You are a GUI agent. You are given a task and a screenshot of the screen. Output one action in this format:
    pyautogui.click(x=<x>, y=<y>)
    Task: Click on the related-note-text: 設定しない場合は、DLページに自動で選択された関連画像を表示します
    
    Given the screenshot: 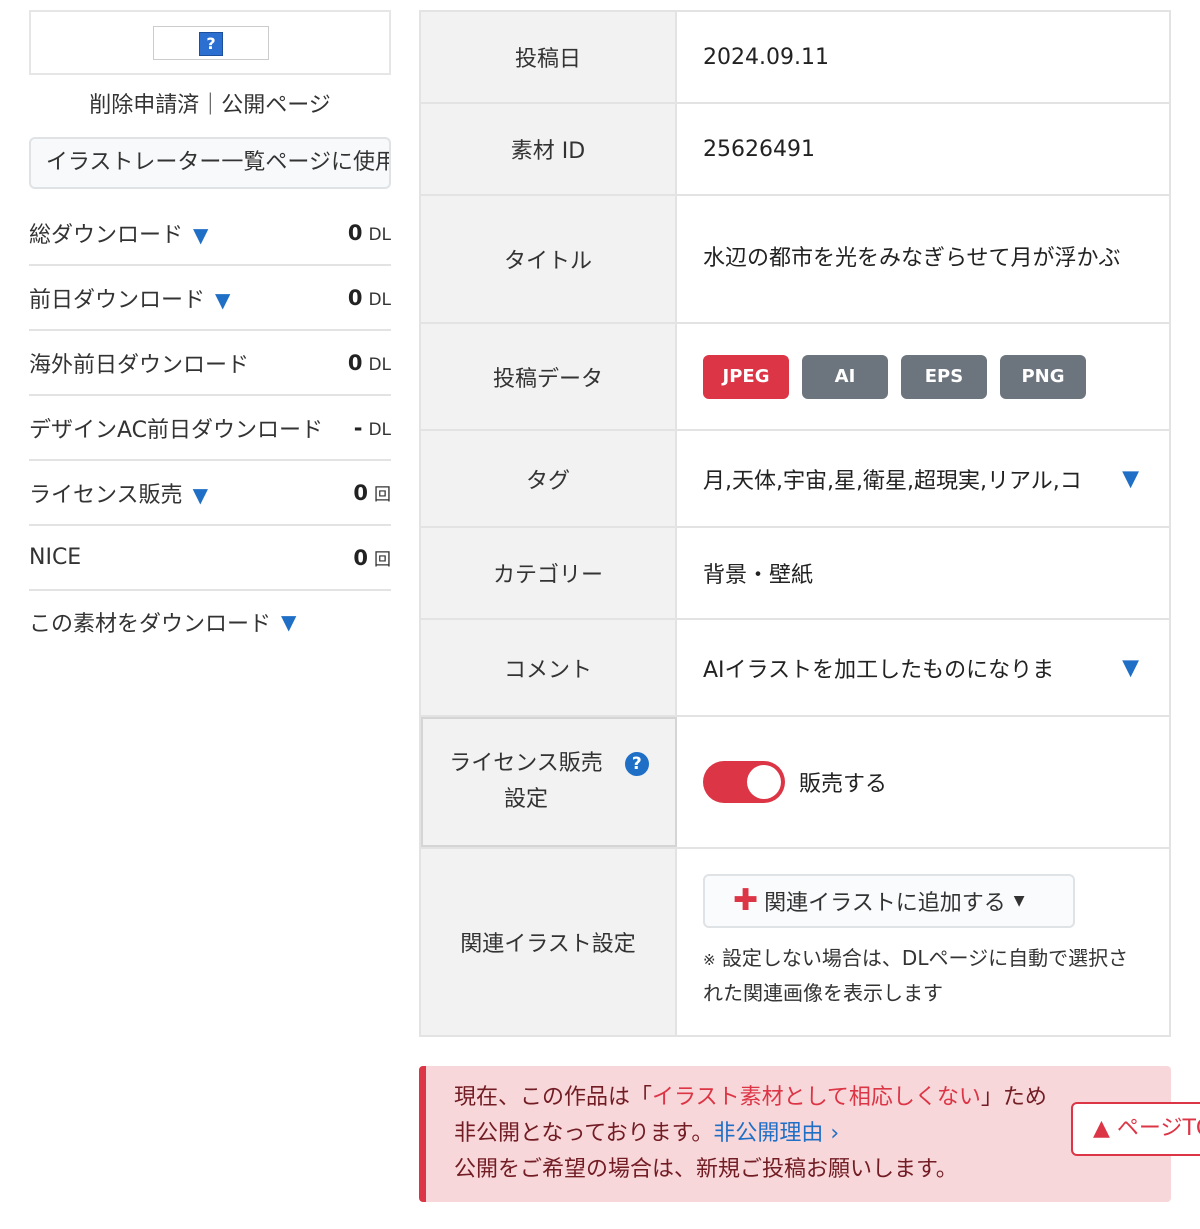 What is the action you would take?
    pyautogui.click(x=916, y=975)
    